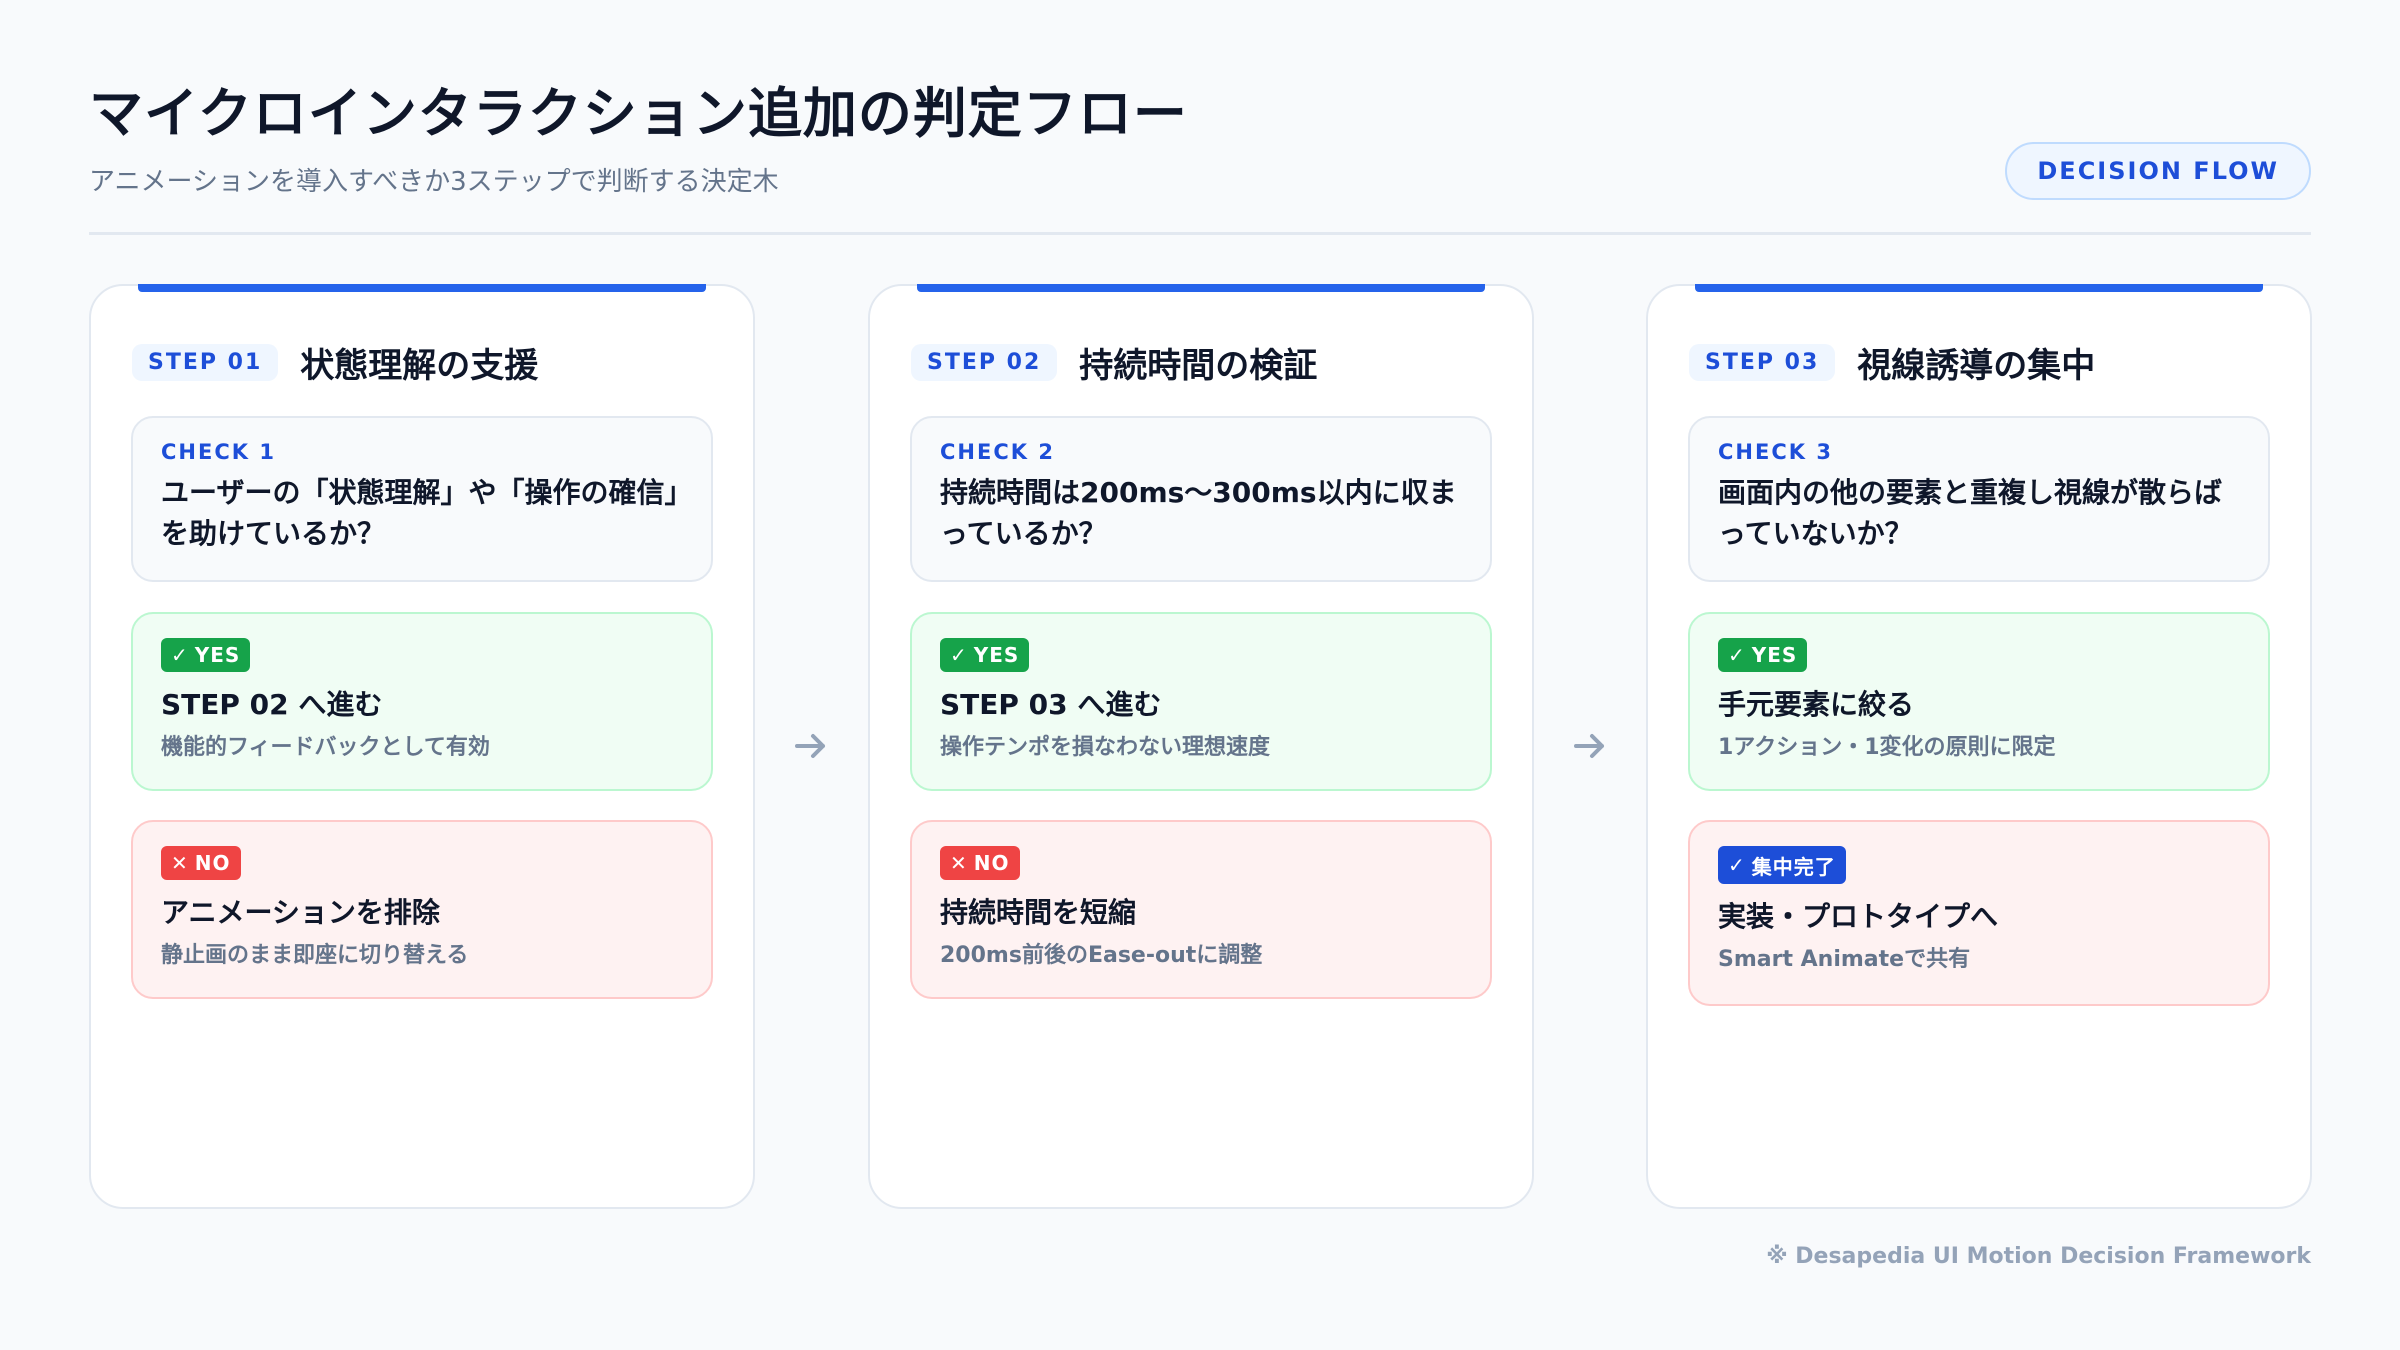  What do you see at coordinates (1198, 513) in the screenshot?
I see `check-question: 持続時間は200ms〜300ms以内に収まっているか？` at bounding box center [1198, 513].